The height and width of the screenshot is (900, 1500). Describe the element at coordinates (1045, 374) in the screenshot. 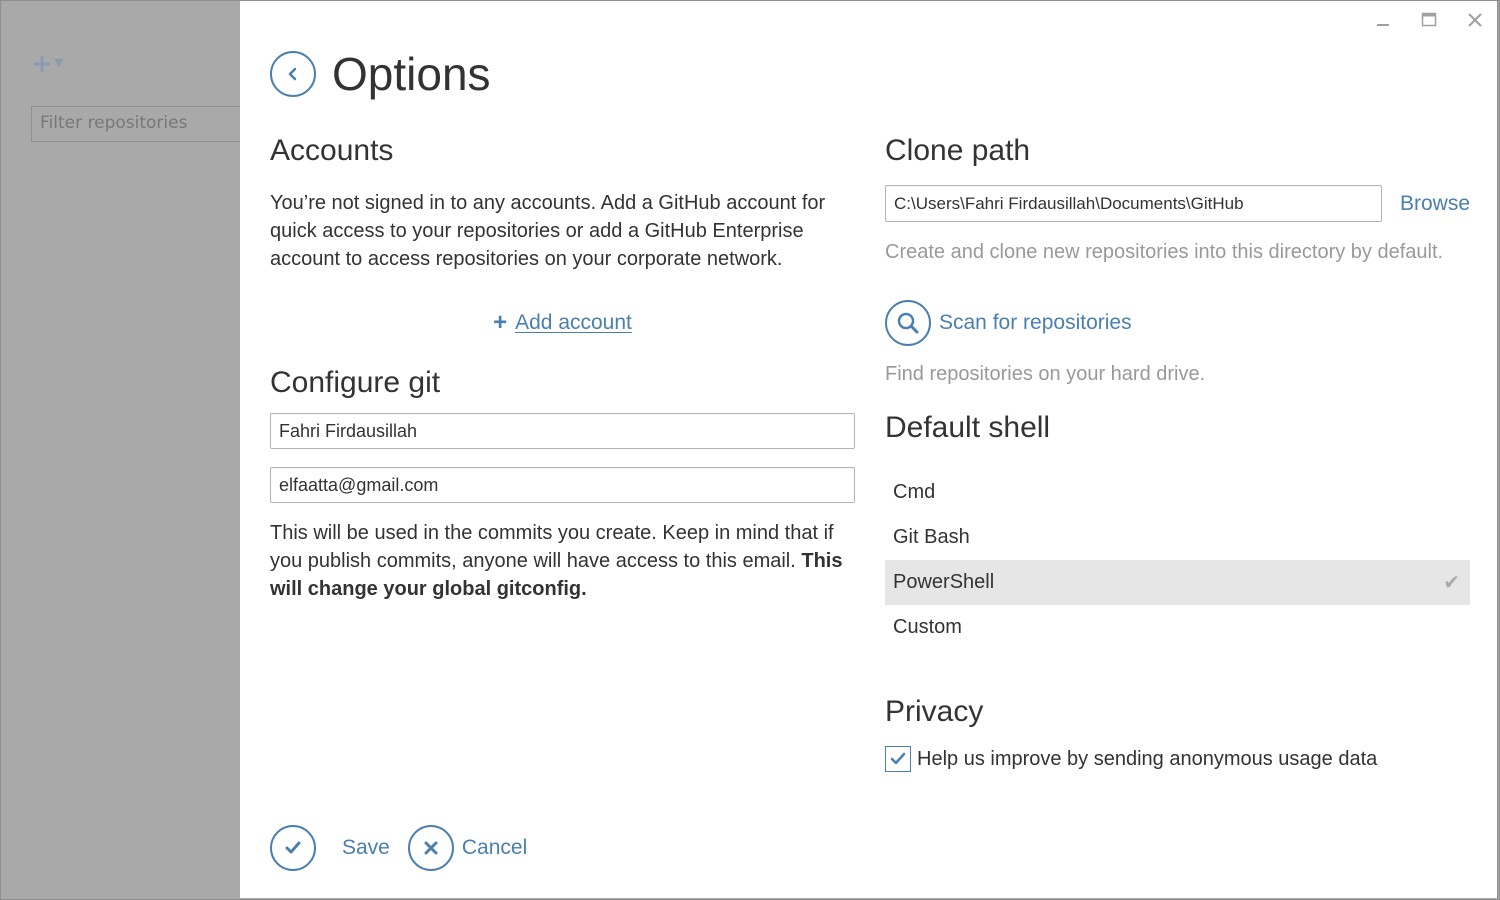

I see `scan-description: Find repositories on your hard drive.` at that location.